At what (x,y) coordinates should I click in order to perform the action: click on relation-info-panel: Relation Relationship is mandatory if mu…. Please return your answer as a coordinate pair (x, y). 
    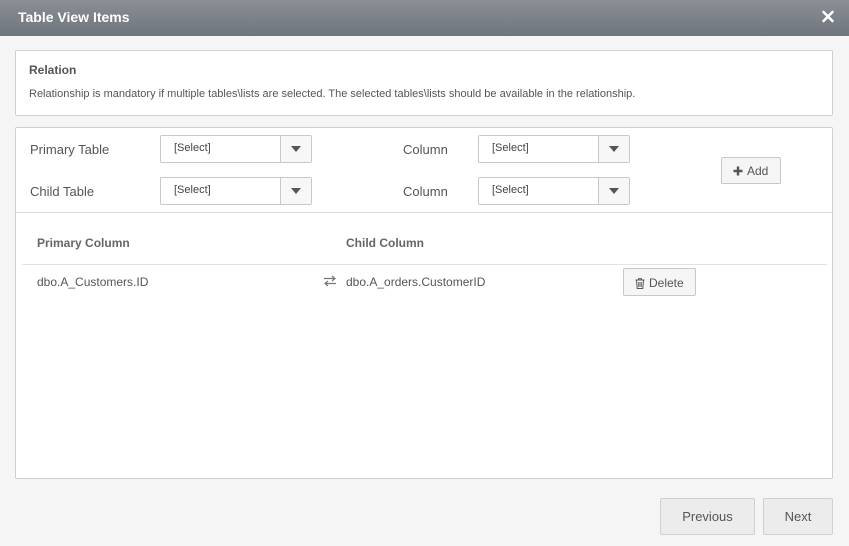
    Looking at the image, I should click on (424, 83).